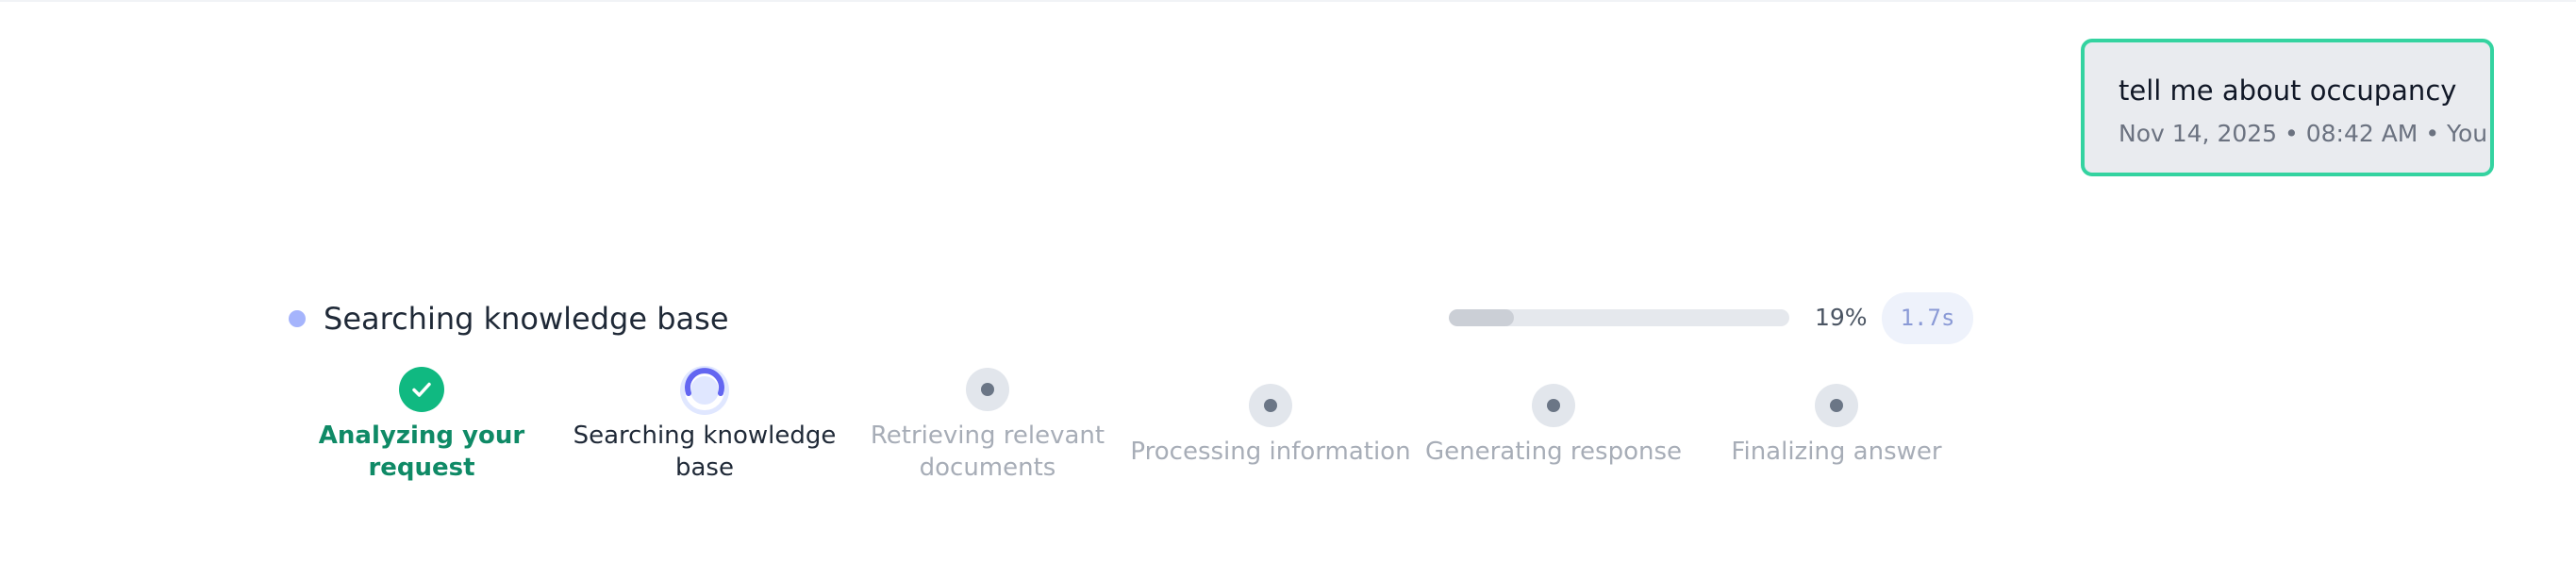 This screenshot has height=579, width=2576. I want to click on top-divider, so click(1288, 1).